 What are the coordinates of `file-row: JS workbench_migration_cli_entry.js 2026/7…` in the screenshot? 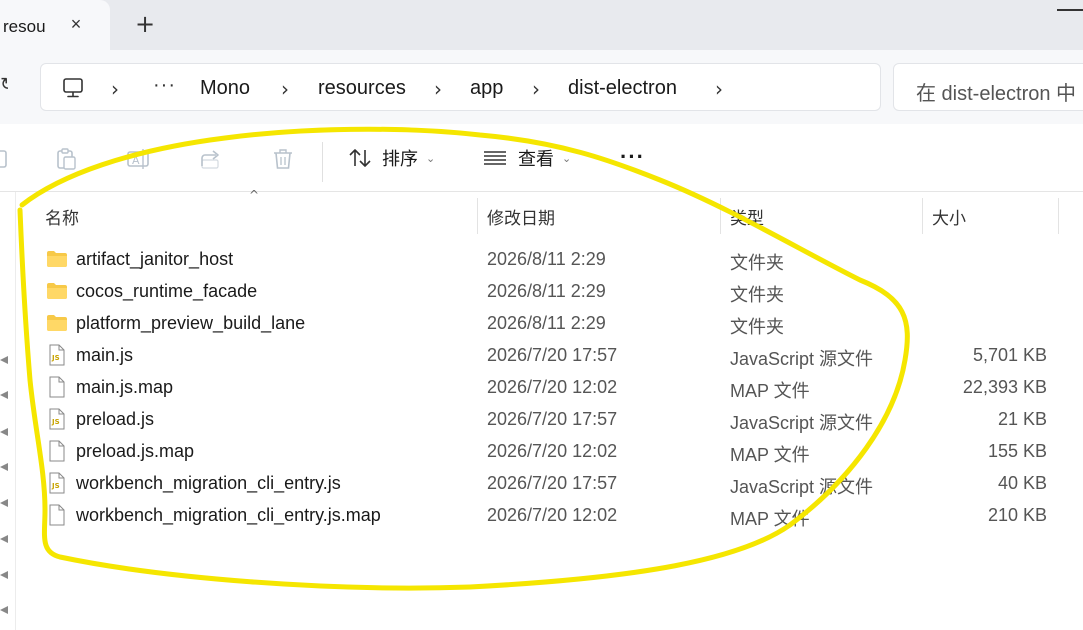 It's located at (549, 483).